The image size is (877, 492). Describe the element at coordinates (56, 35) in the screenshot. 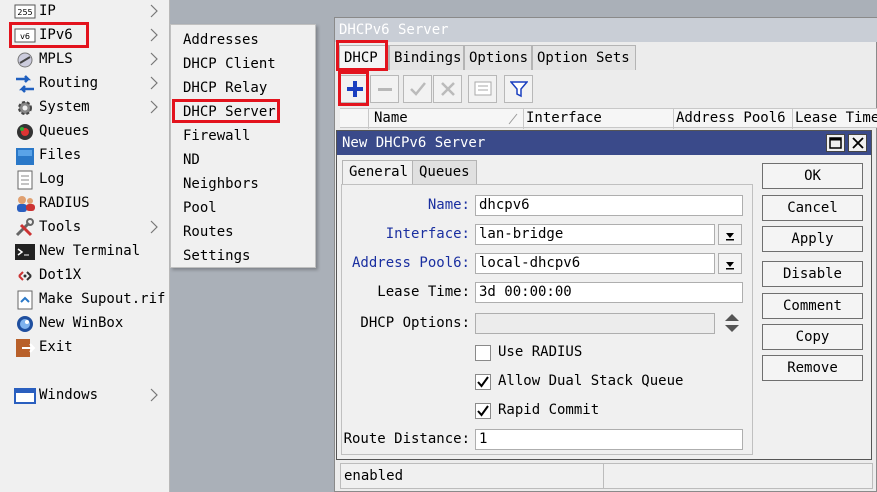

I see `sidebar-item-label: IPv6` at that location.